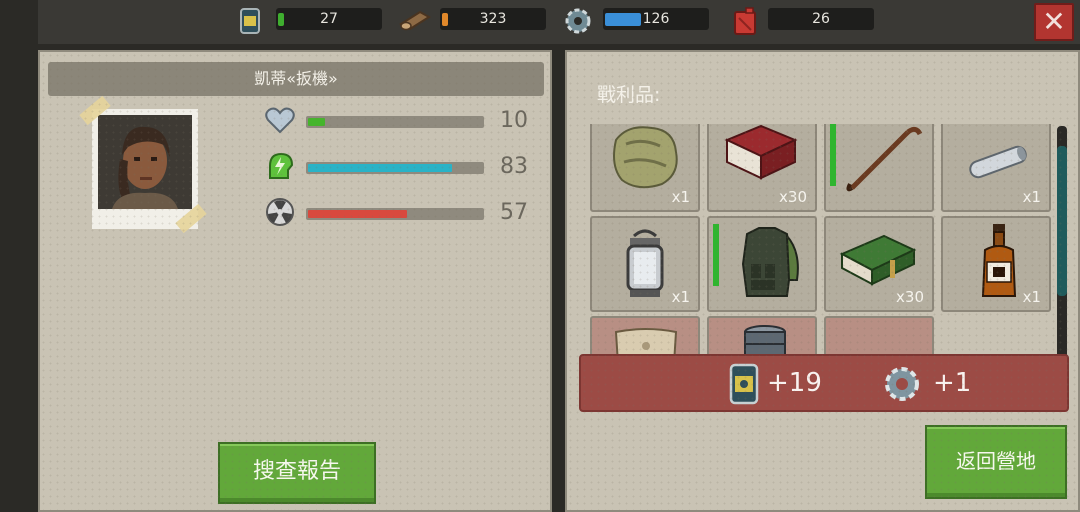  I want to click on energy-bar-fill, so click(380, 168).